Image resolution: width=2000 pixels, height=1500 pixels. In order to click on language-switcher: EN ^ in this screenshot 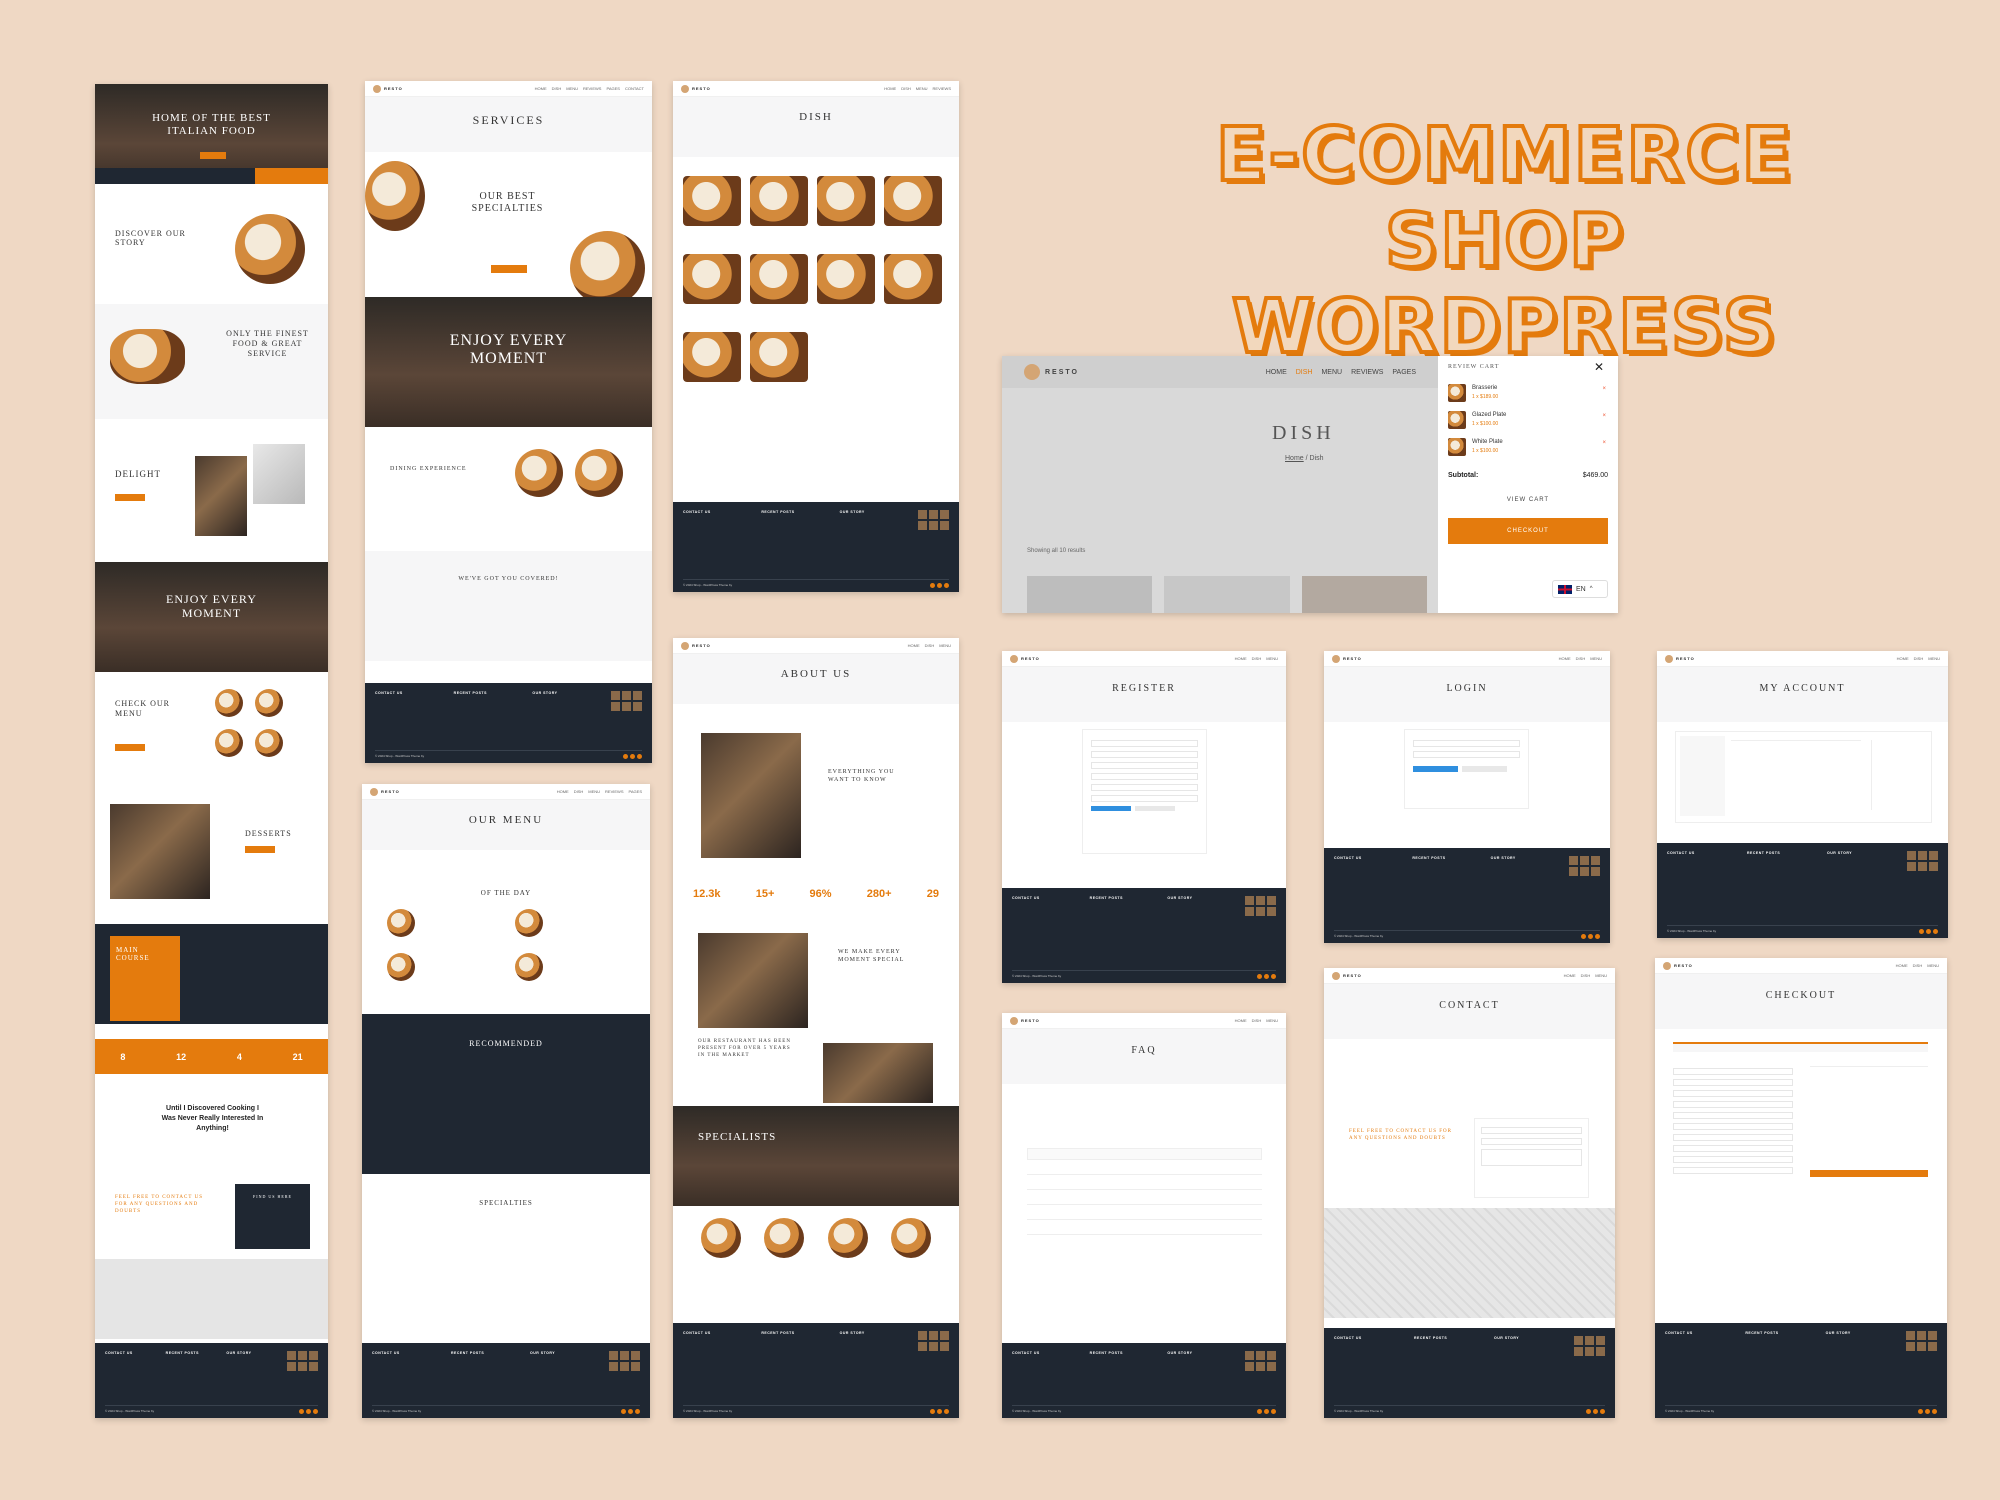, I will do `click(1580, 589)`.